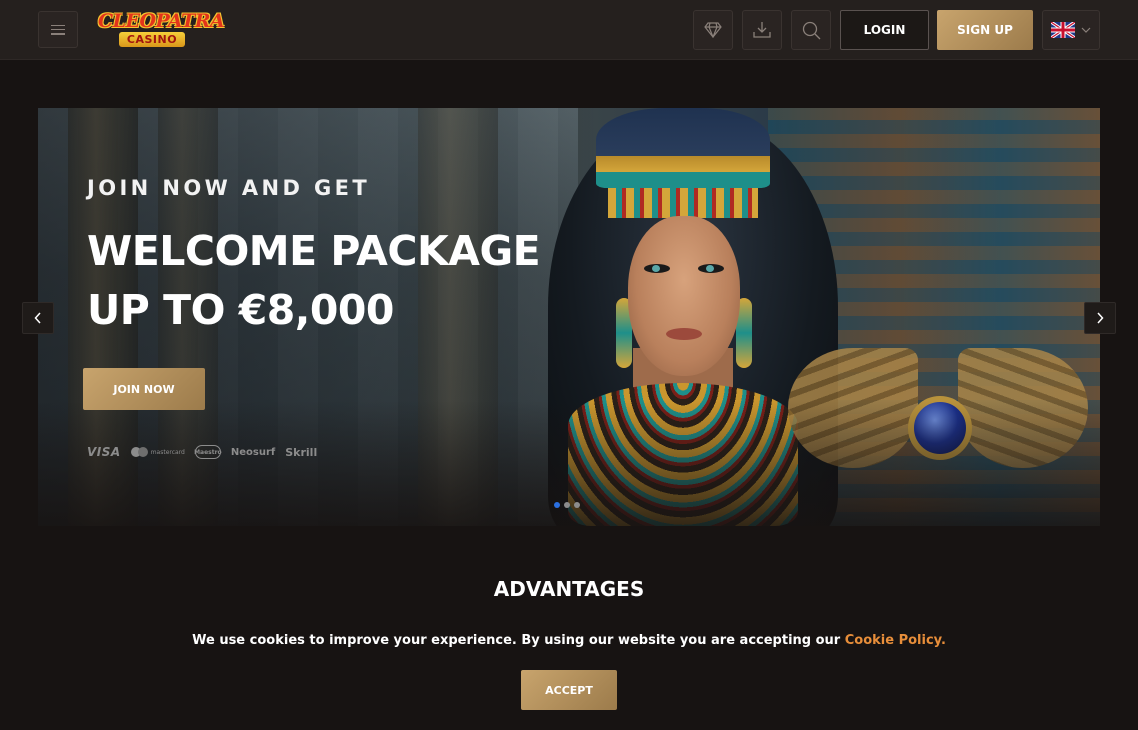 The width and height of the screenshot is (1138, 730). I want to click on hero-title-line1: WELCOME PACKAGE, so click(314, 251).